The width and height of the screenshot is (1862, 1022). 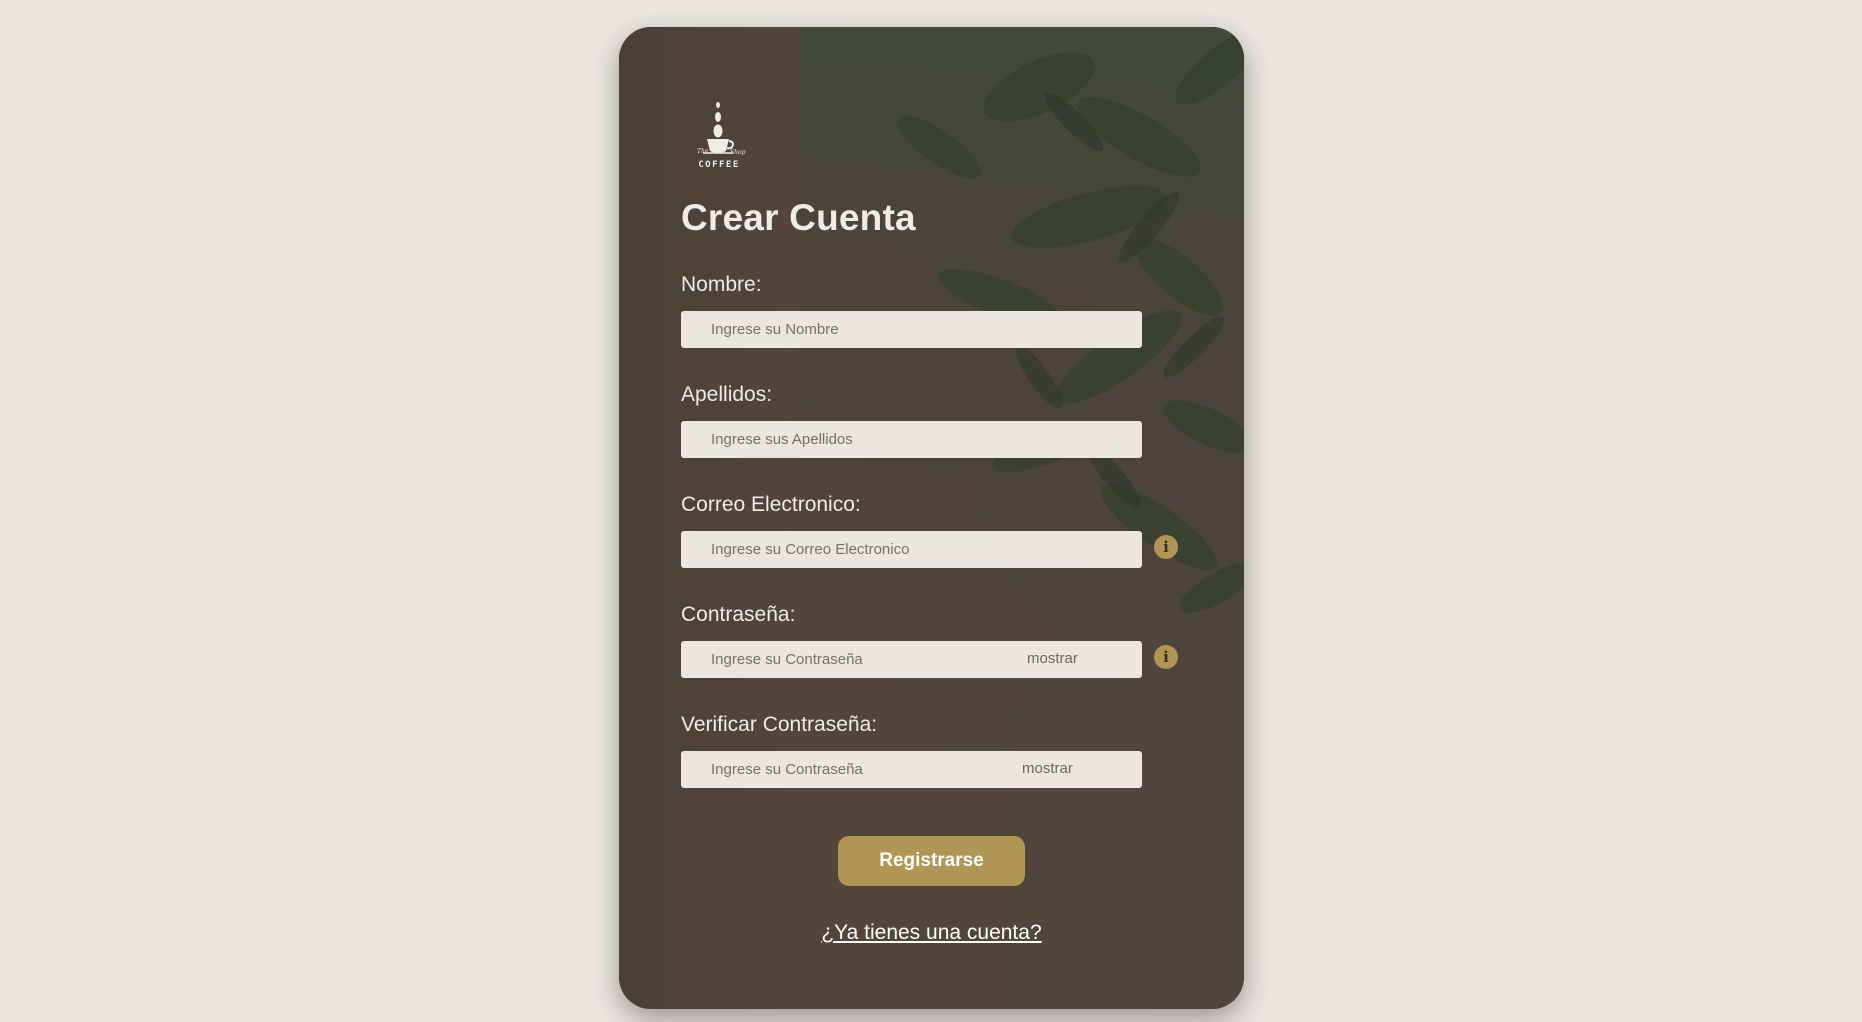 I want to click on correo-field, so click(x=911, y=549).